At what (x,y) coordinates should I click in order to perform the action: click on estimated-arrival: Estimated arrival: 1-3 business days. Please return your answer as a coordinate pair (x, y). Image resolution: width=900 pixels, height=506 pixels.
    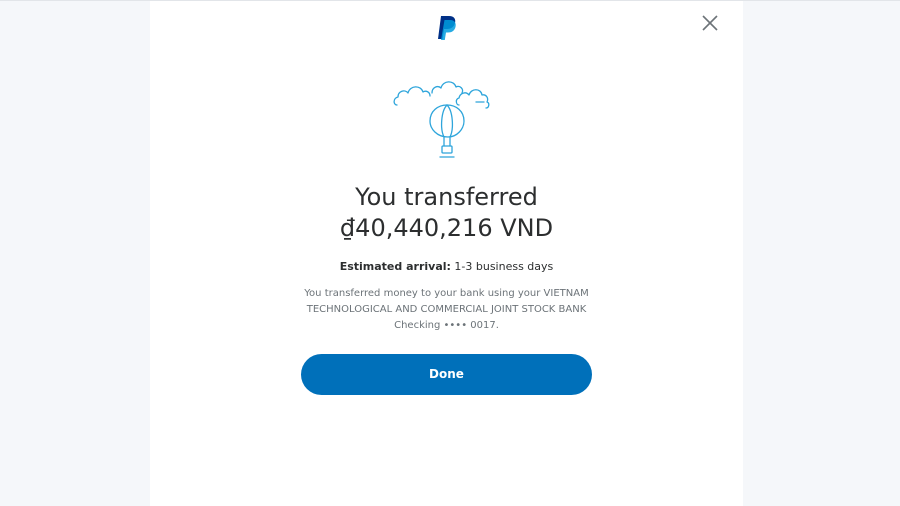
    Looking at the image, I should click on (446, 267).